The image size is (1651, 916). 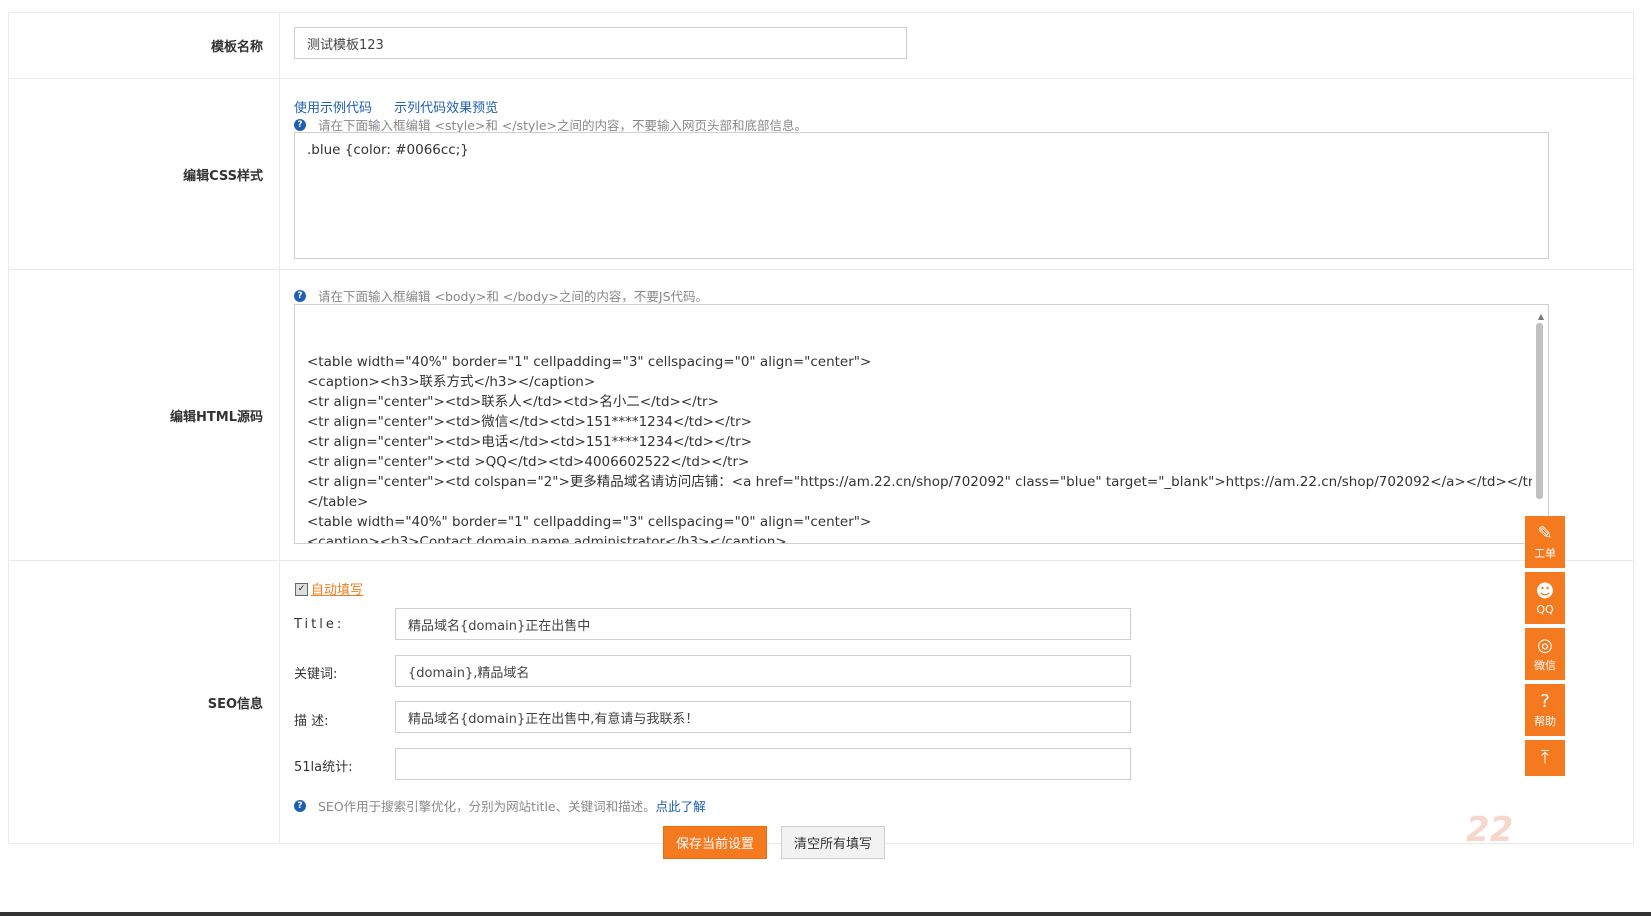 What do you see at coordinates (333, 108) in the screenshot?
I see `use-example-link: 使用示例代码` at bounding box center [333, 108].